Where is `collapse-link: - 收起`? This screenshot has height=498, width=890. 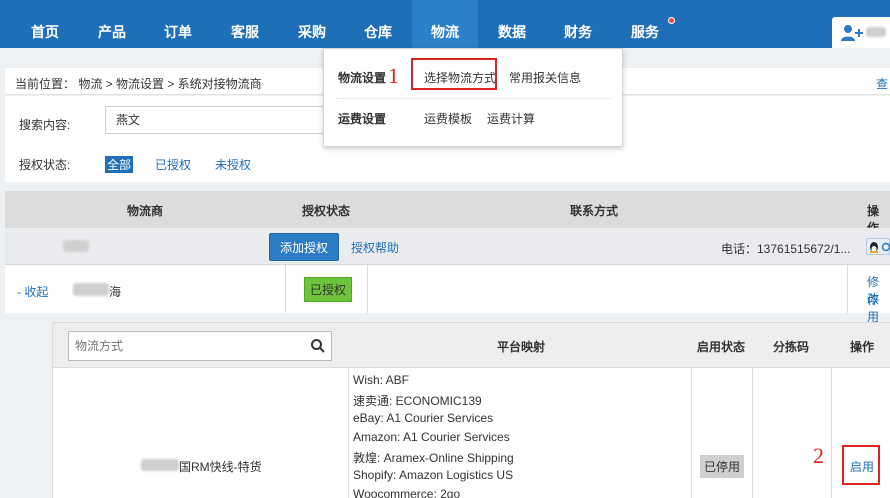 collapse-link: - 收起 is located at coordinates (32, 291).